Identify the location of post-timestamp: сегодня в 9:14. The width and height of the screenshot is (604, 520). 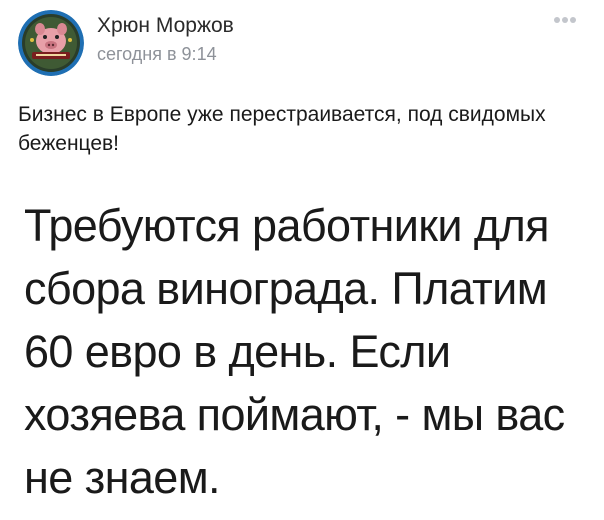
(157, 54).